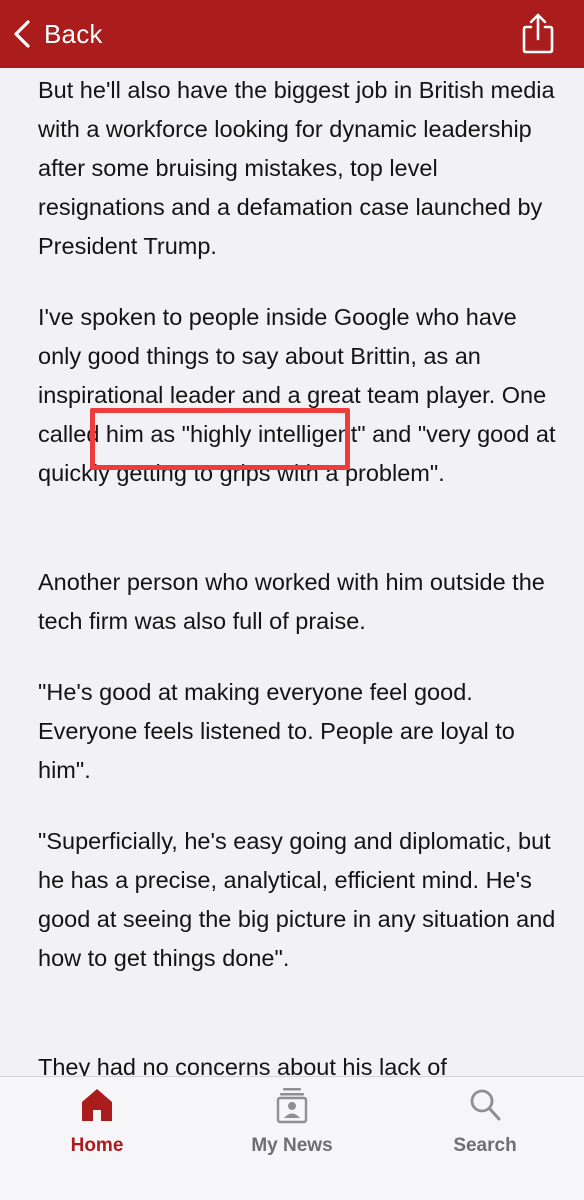 This screenshot has height=1200, width=584. I want to click on header-bar: Back, so click(292, 34).